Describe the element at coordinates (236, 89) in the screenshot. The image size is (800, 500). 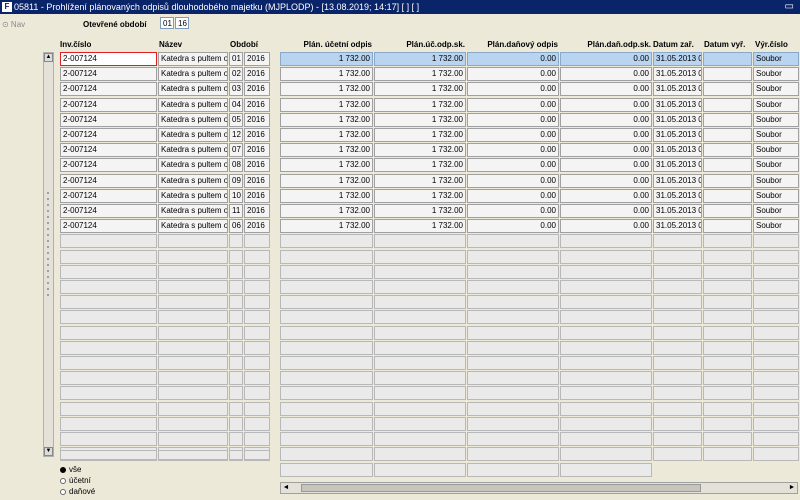
I see `cell-period-month: 03` at that location.